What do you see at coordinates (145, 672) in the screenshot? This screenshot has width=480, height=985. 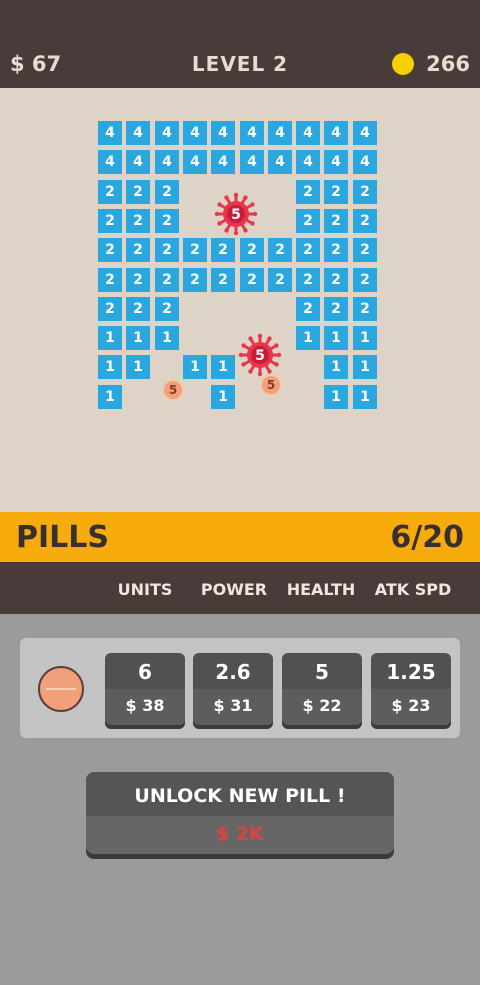 I see `units-value: 6` at bounding box center [145, 672].